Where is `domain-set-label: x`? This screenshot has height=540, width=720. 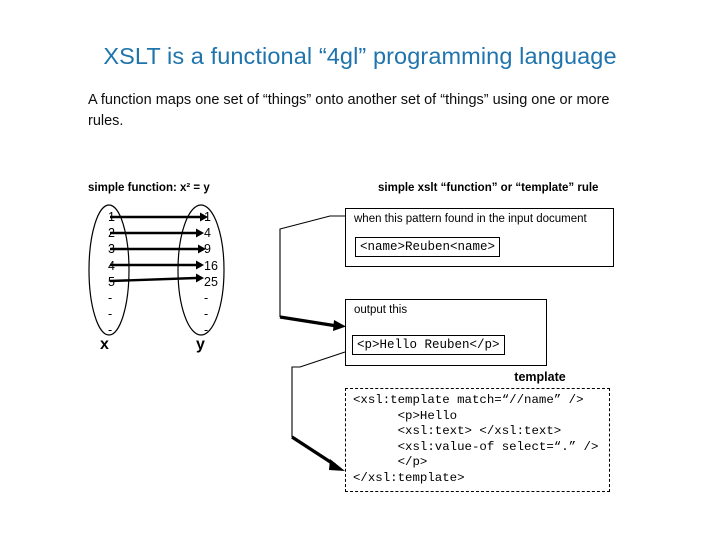 domain-set-label: x is located at coordinates (104, 344).